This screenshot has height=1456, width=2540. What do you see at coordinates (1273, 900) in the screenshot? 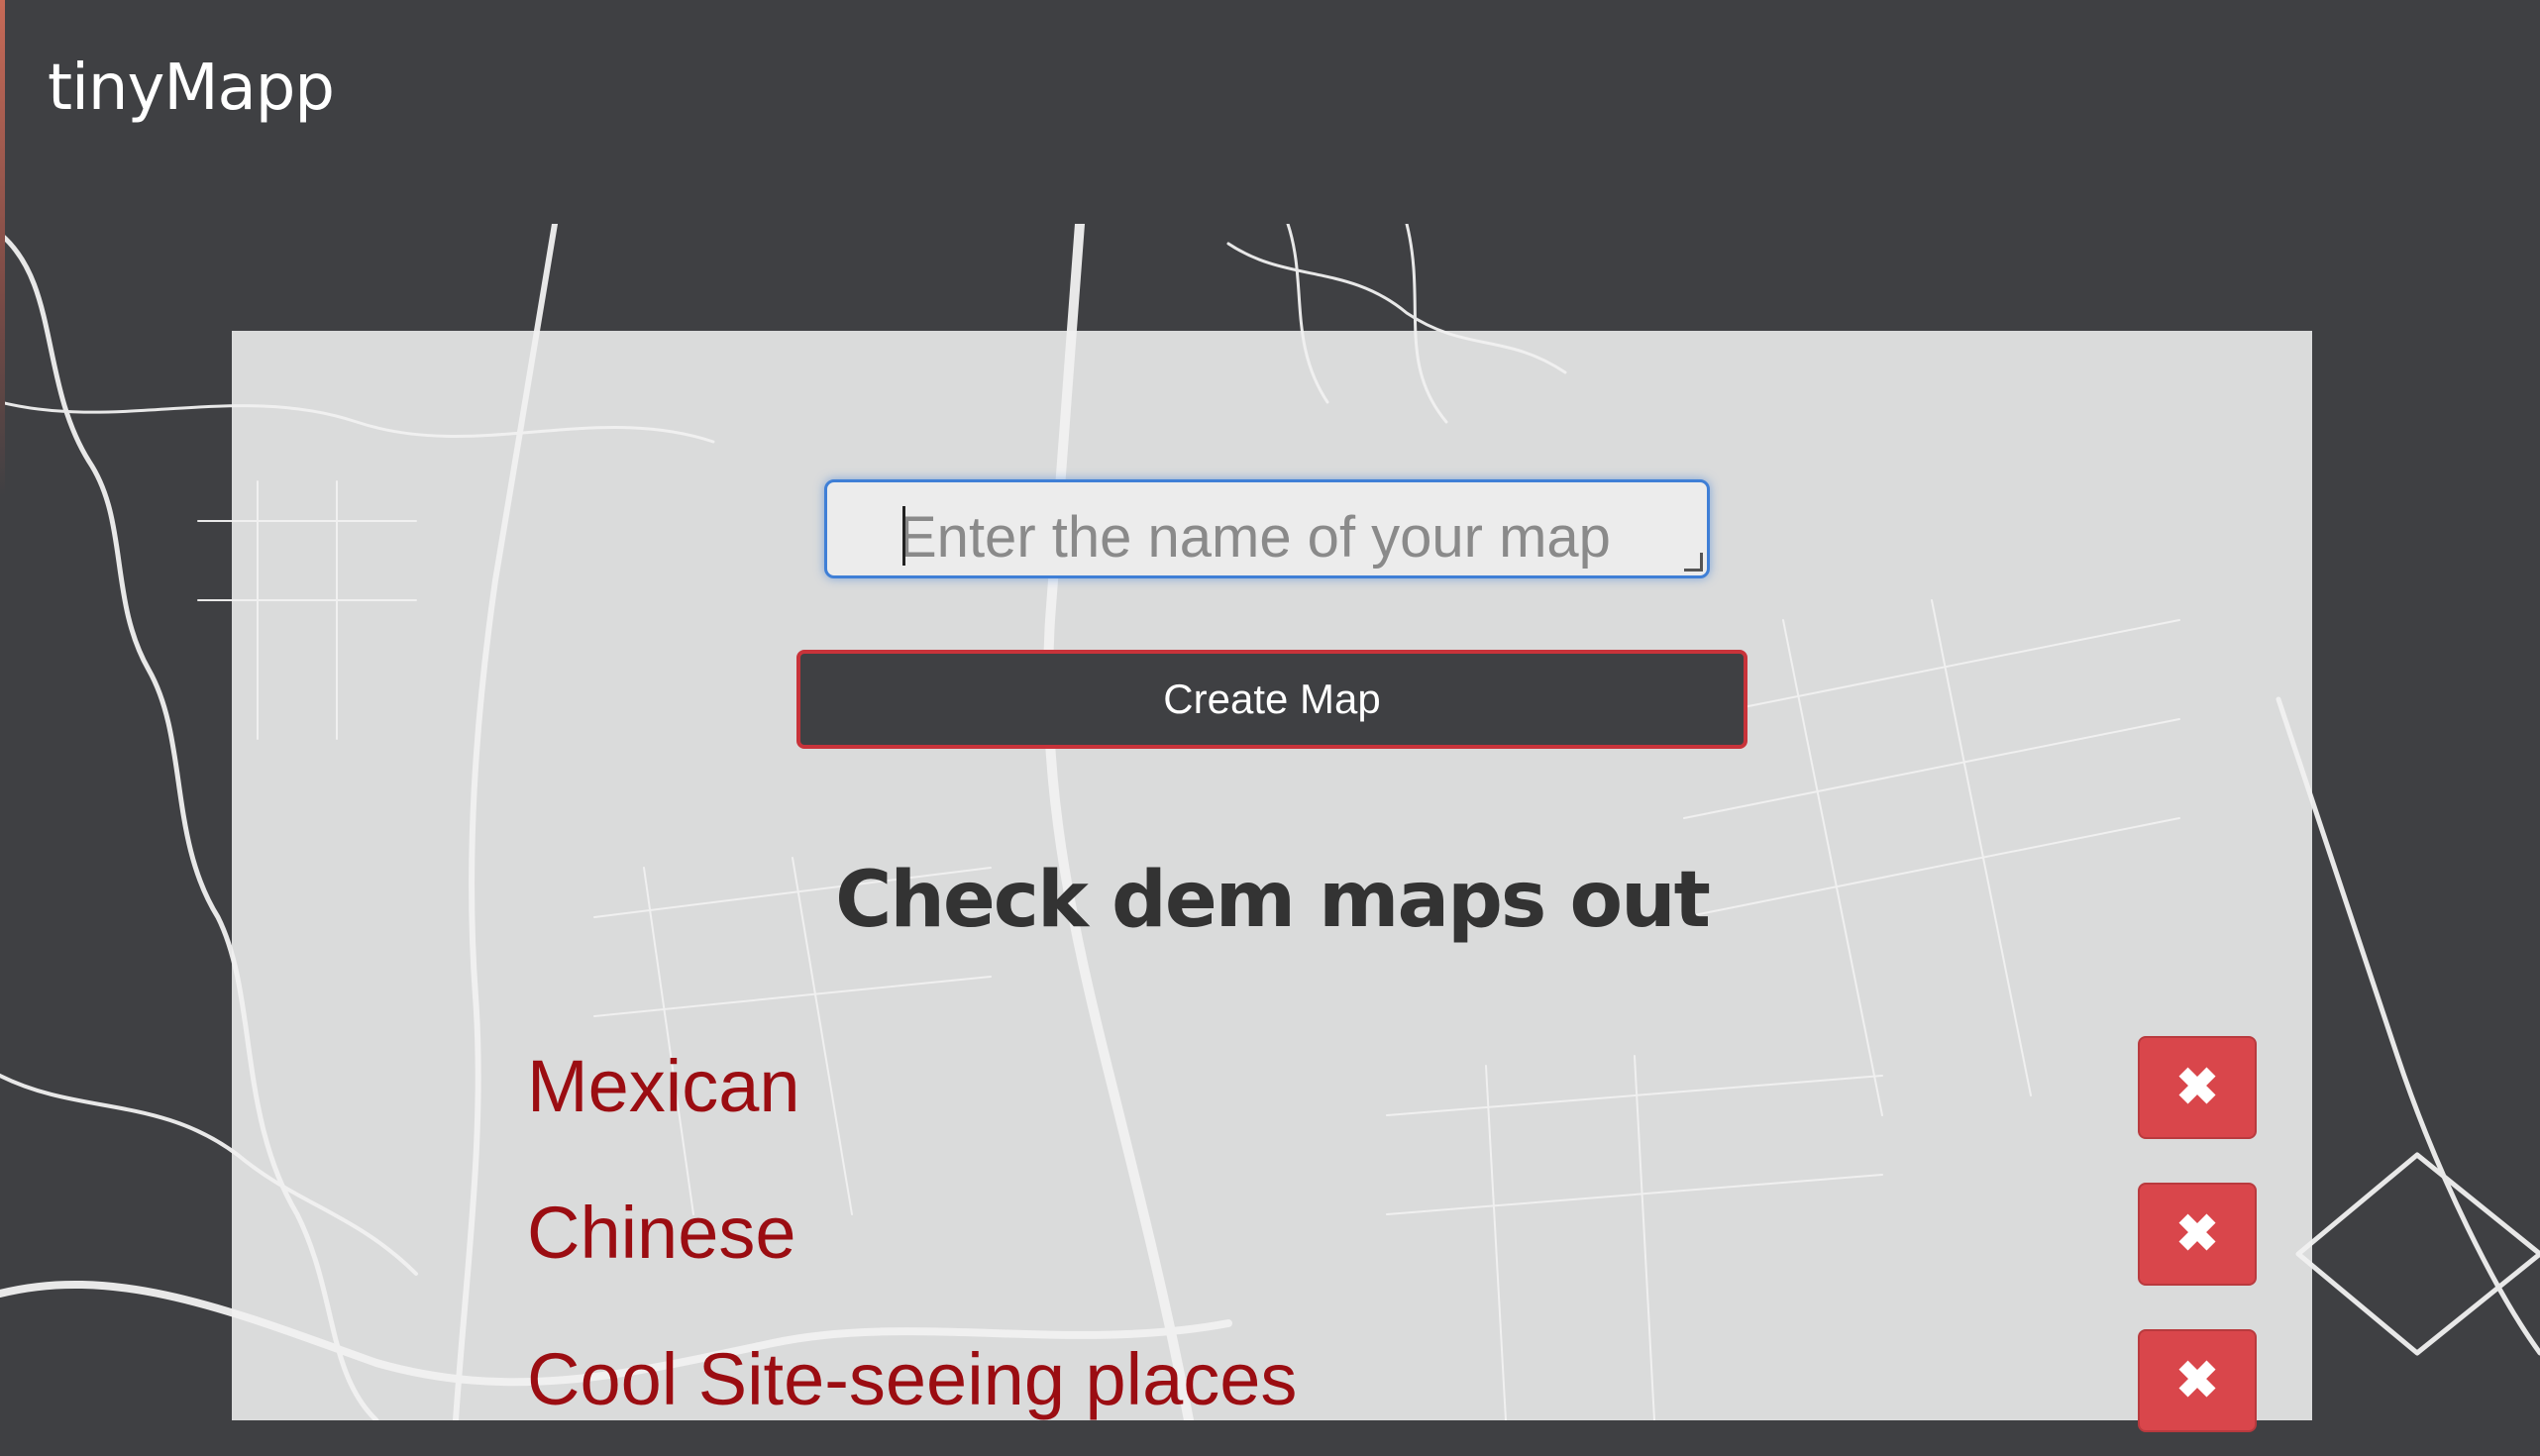
I see `maps-section-title: Check dem maps out` at bounding box center [1273, 900].